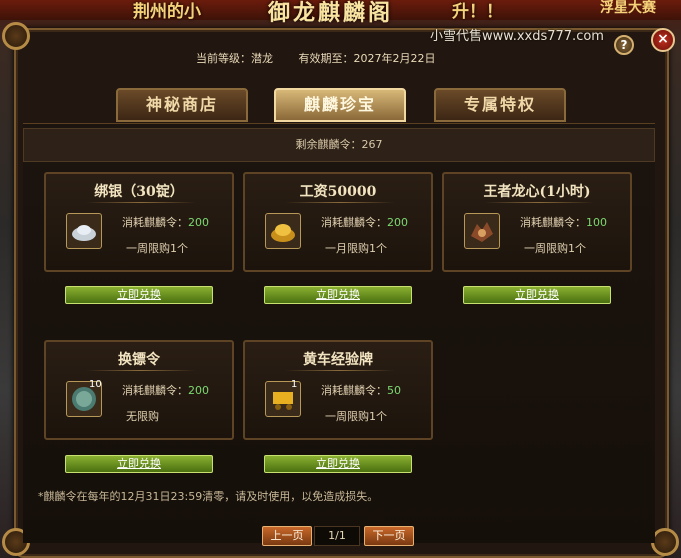 The image size is (681, 558). I want to click on membership-info: 当前等级：潜龙 有效期至：2027年2月22日, so click(316, 58).